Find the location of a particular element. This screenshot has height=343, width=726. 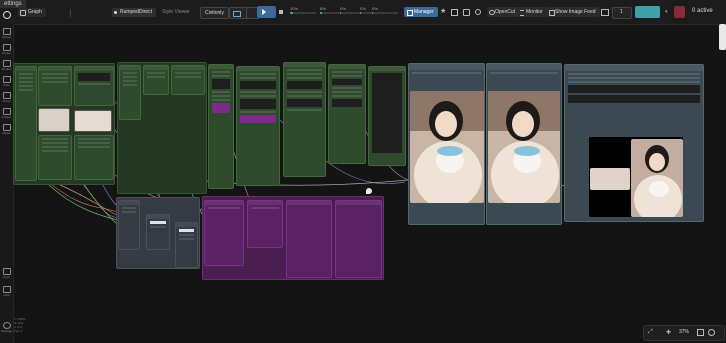

generated-image-a is located at coordinates (447, 147).